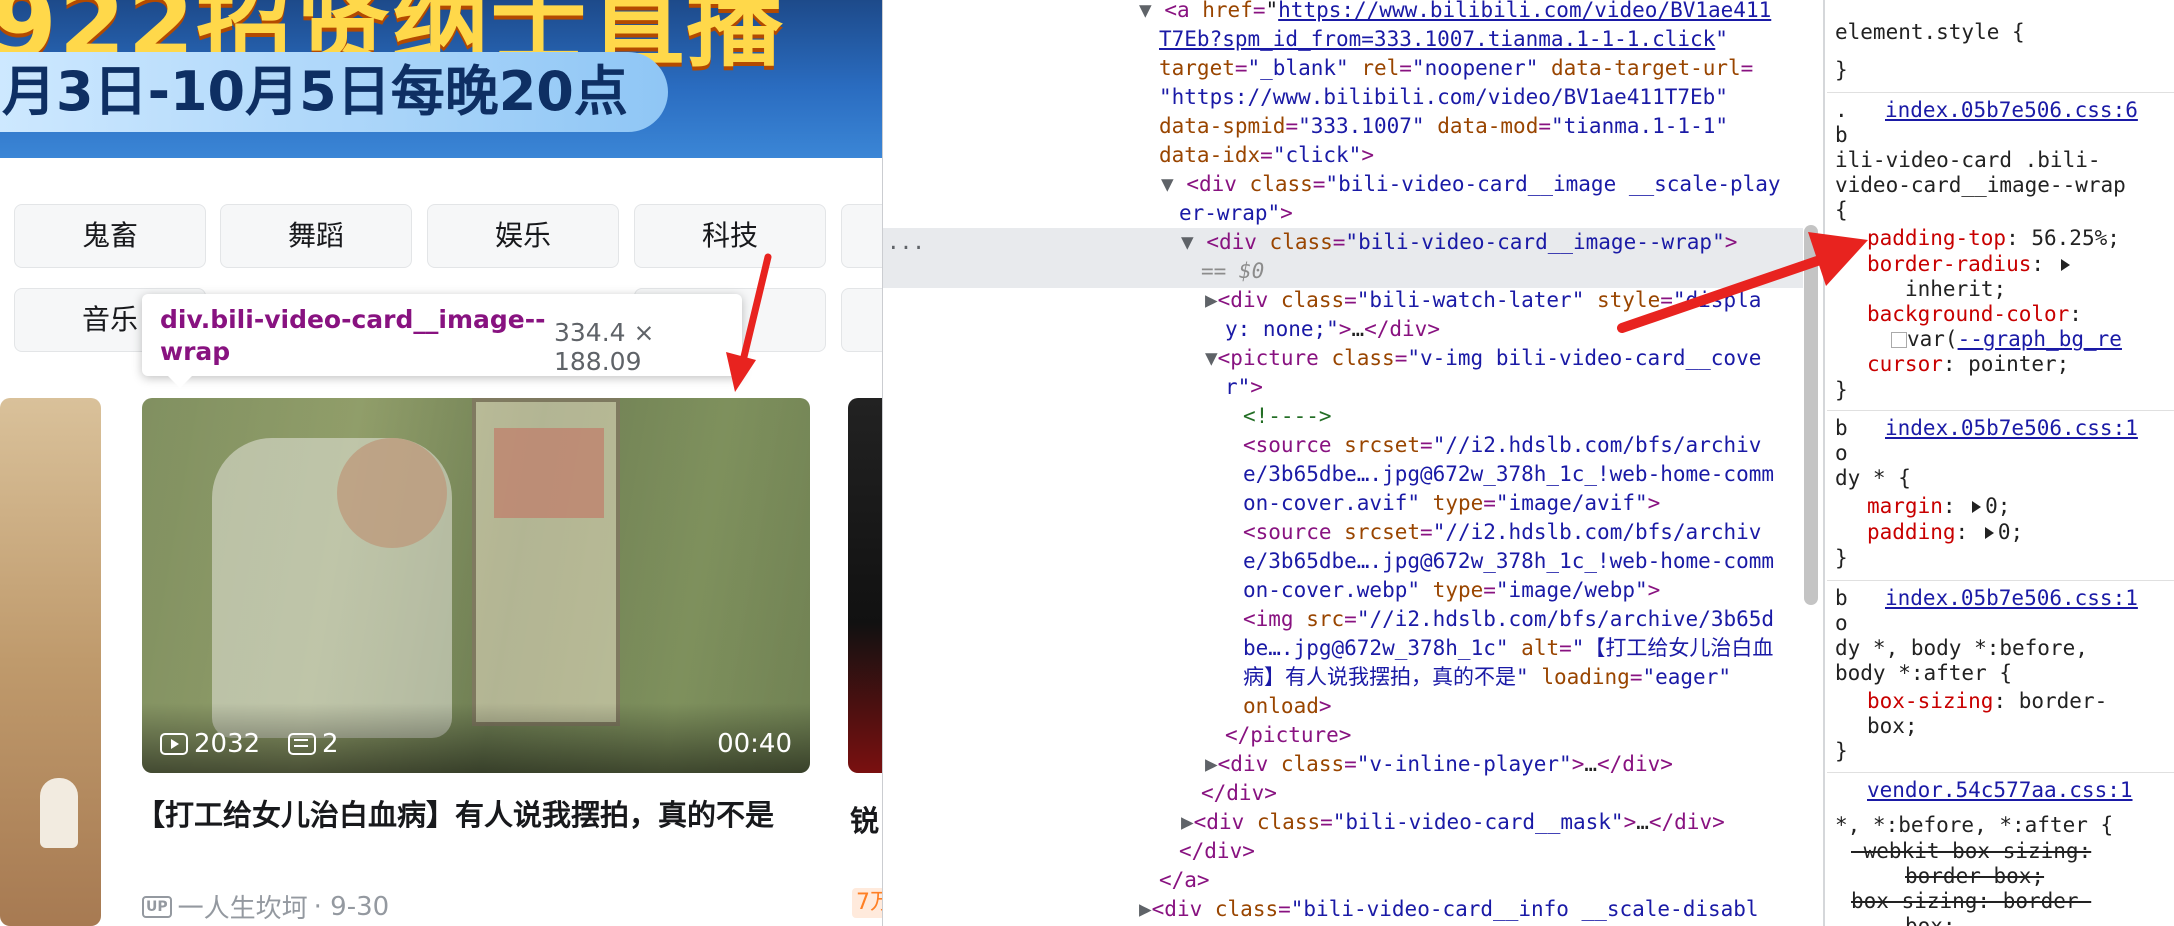  What do you see at coordinates (1287, 416) in the screenshot?
I see `node-comment: <!---->` at bounding box center [1287, 416].